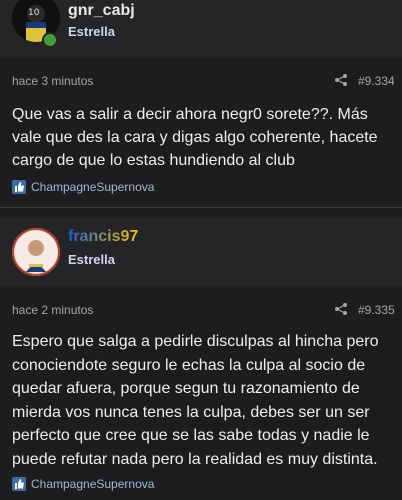  Describe the element at coordinates (34, 13) in the screenshot. I see `svg-text: 10` at that location.